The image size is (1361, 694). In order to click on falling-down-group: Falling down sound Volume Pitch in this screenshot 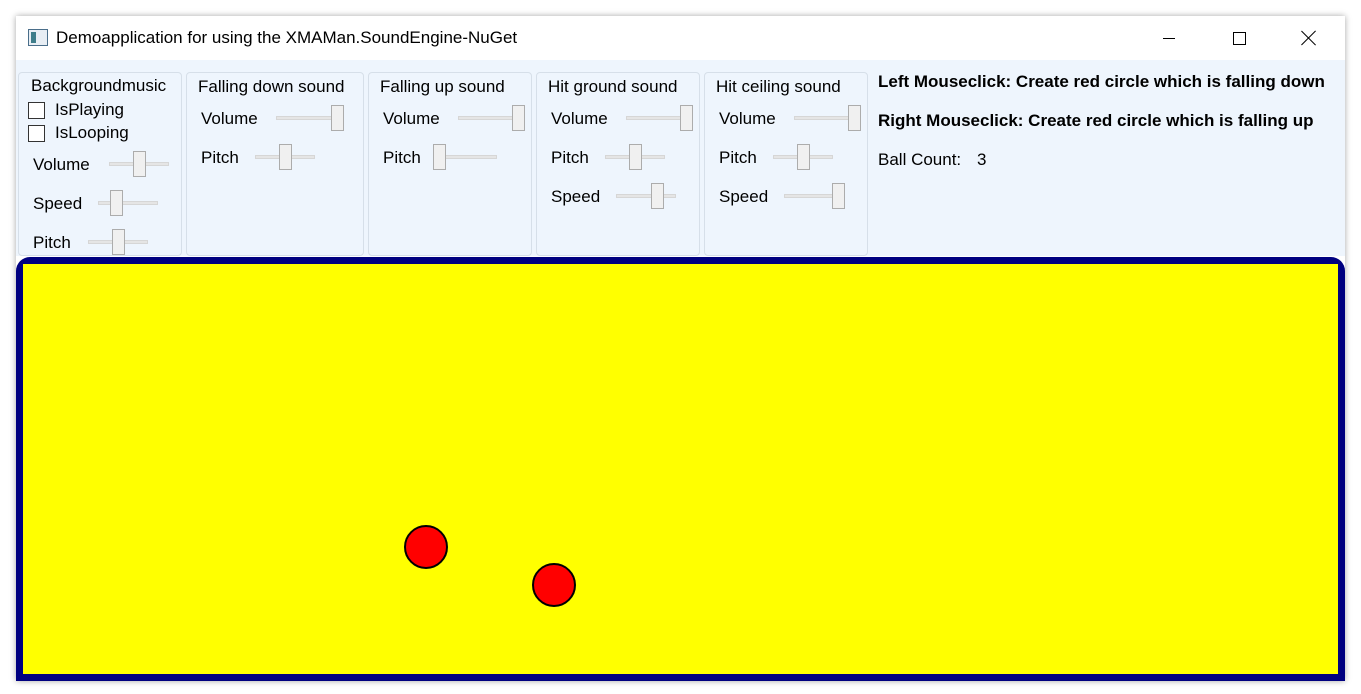, I will do `click(275, 164)`.